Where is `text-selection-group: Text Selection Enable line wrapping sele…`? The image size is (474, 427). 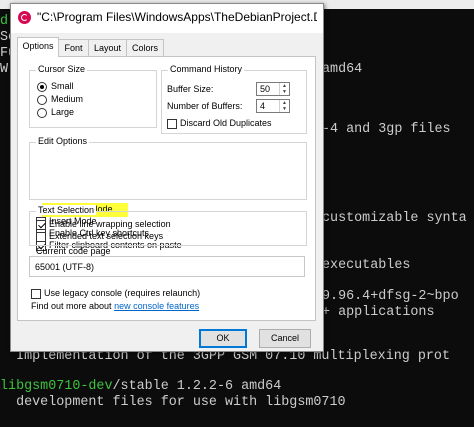 text-selection-group: Text Selection Enable line wrapping sele… is located at coordinates (168, 225).